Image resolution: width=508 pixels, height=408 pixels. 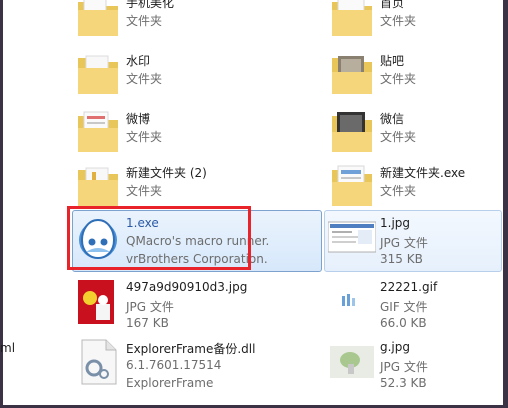 I want to click on item-version: 6.1.7601.17514, so click(x=174, y=365).